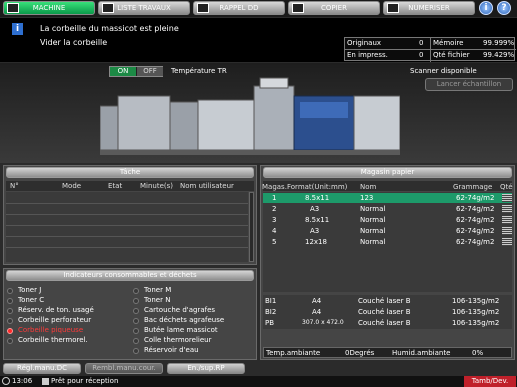 The image size is (517, 387). Describe the element at coordinates (54, 320) in the screenshot. I see `consumable-punch-trash: Corbeille perforateur` at that location.